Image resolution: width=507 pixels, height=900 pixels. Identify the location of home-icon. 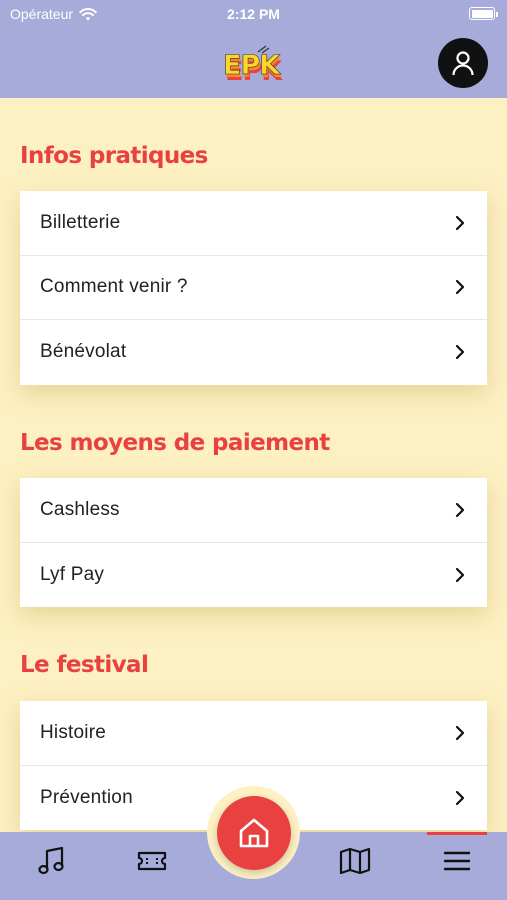
(254, 833).